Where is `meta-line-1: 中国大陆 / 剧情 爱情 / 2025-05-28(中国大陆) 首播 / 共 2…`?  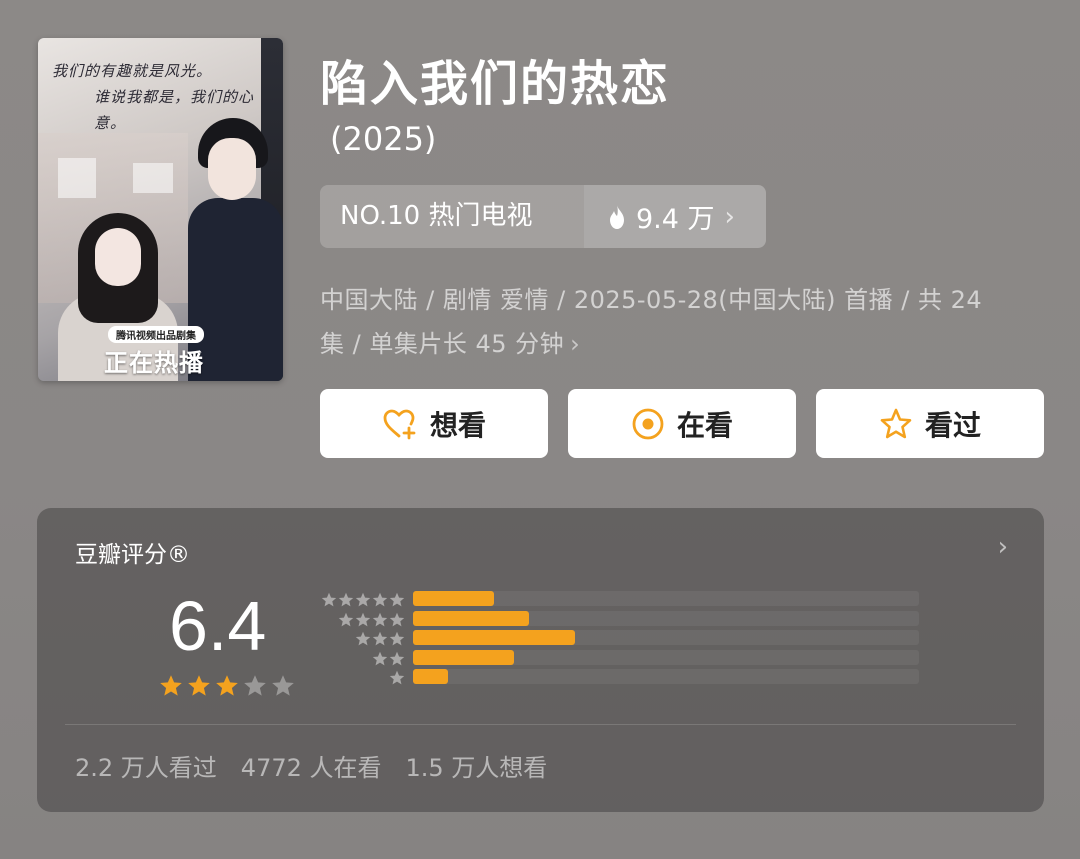 meta-line-1: 中国大陆 / 剧情 爱情 / 2025-05-28(中国大陆) 首播 / 共 2… is located at coordinates (651, 300).